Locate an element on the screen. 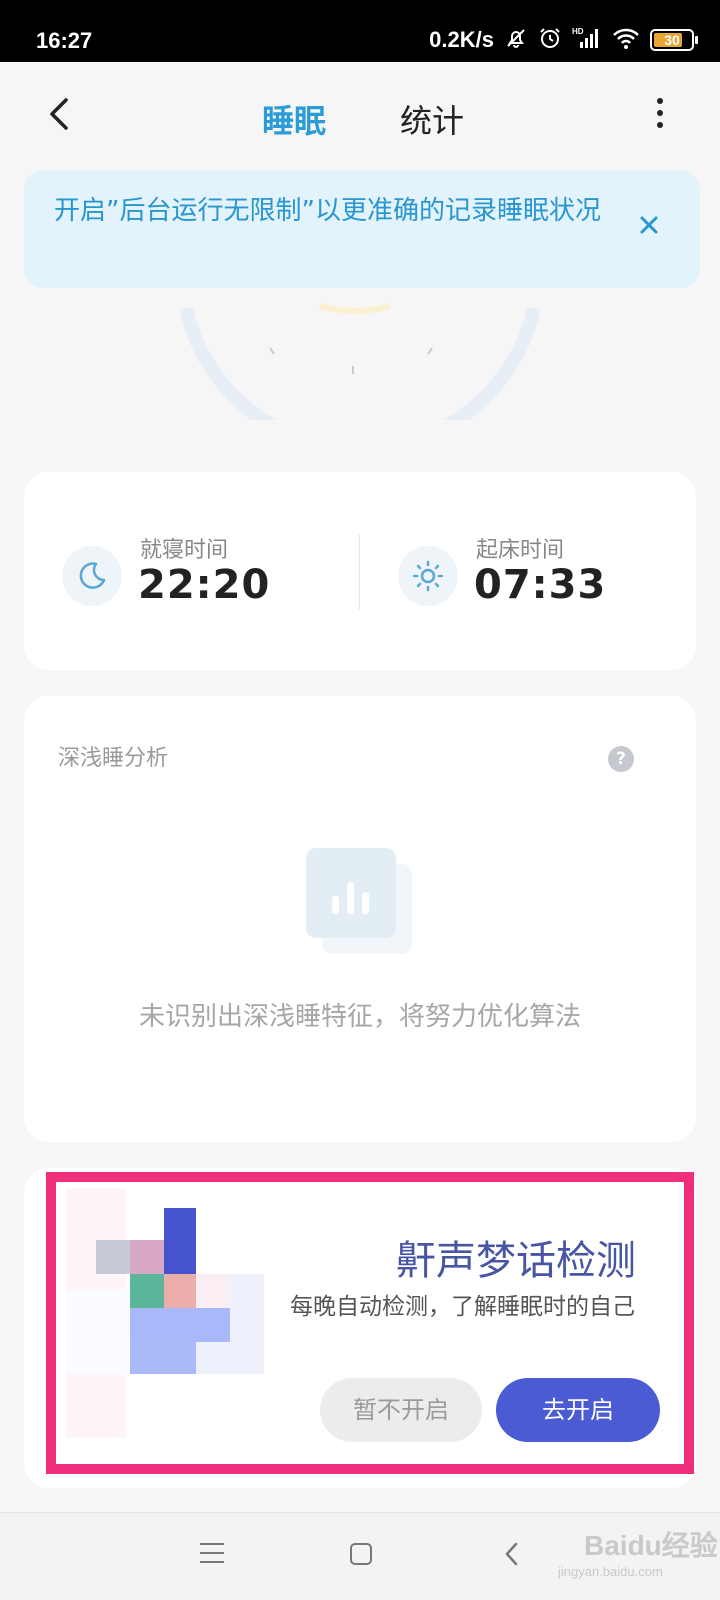  alarm-icon is located at coordinates (550, 40).